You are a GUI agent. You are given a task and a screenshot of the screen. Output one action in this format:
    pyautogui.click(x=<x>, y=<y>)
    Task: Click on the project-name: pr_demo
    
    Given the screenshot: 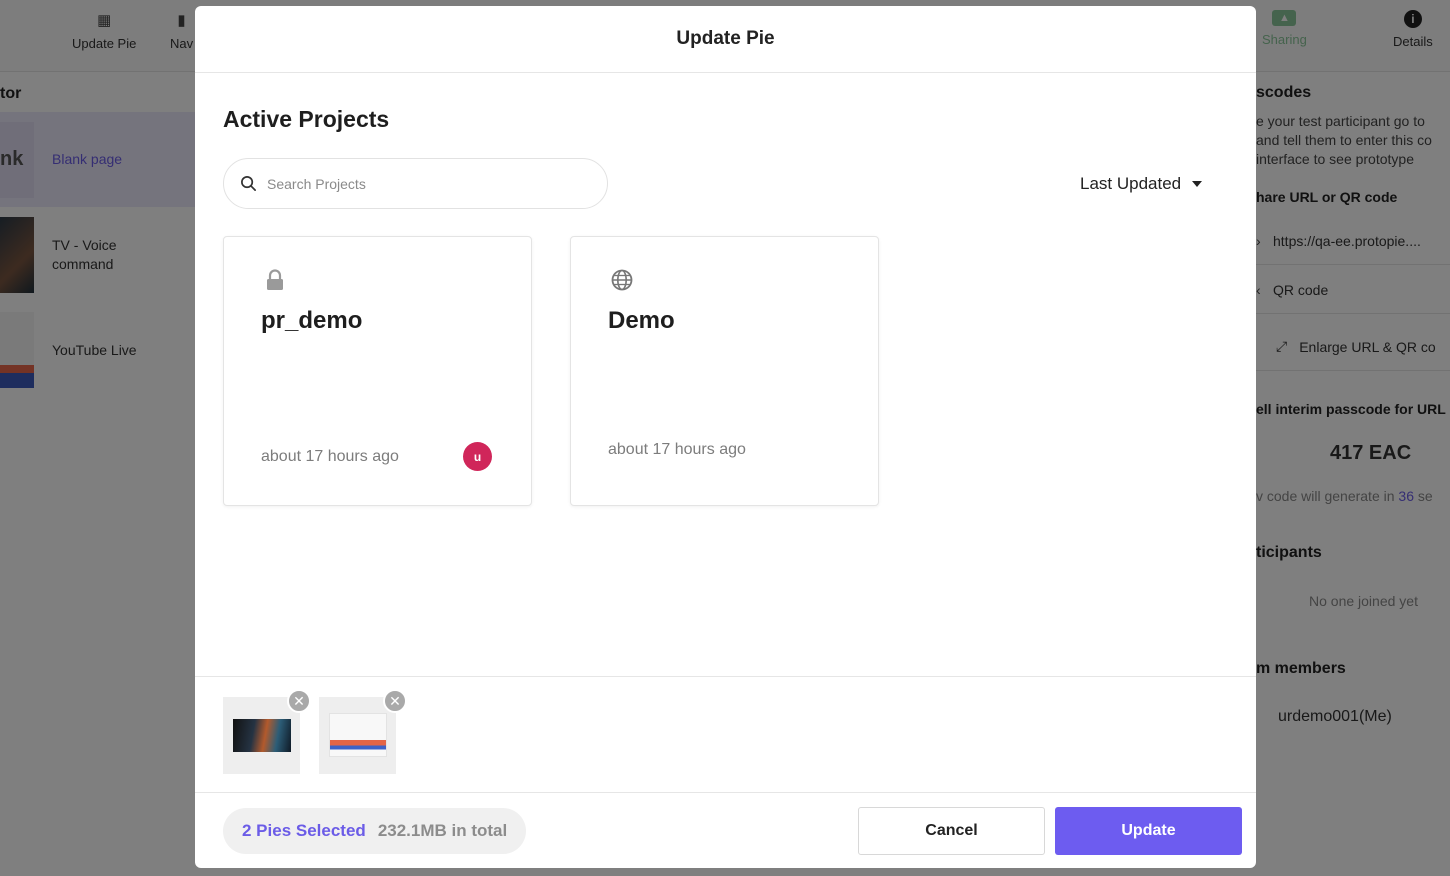 What is the action you would take?
    pyautogui.click(x=312, y=320)
    